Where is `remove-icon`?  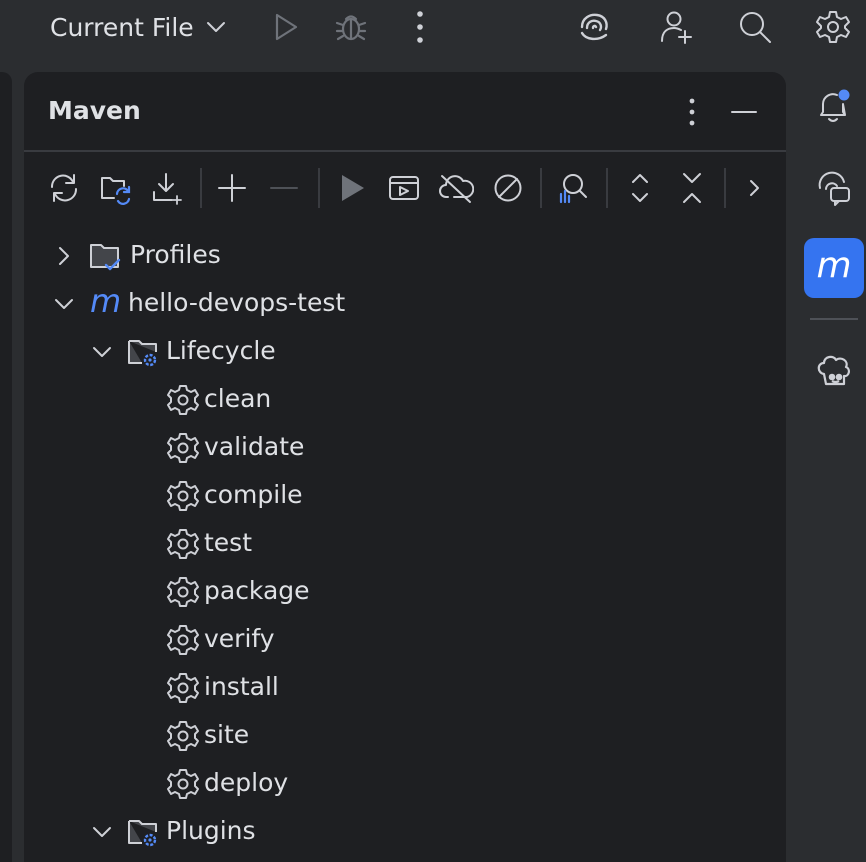 remove-icon is located at coordinates (284, 188).